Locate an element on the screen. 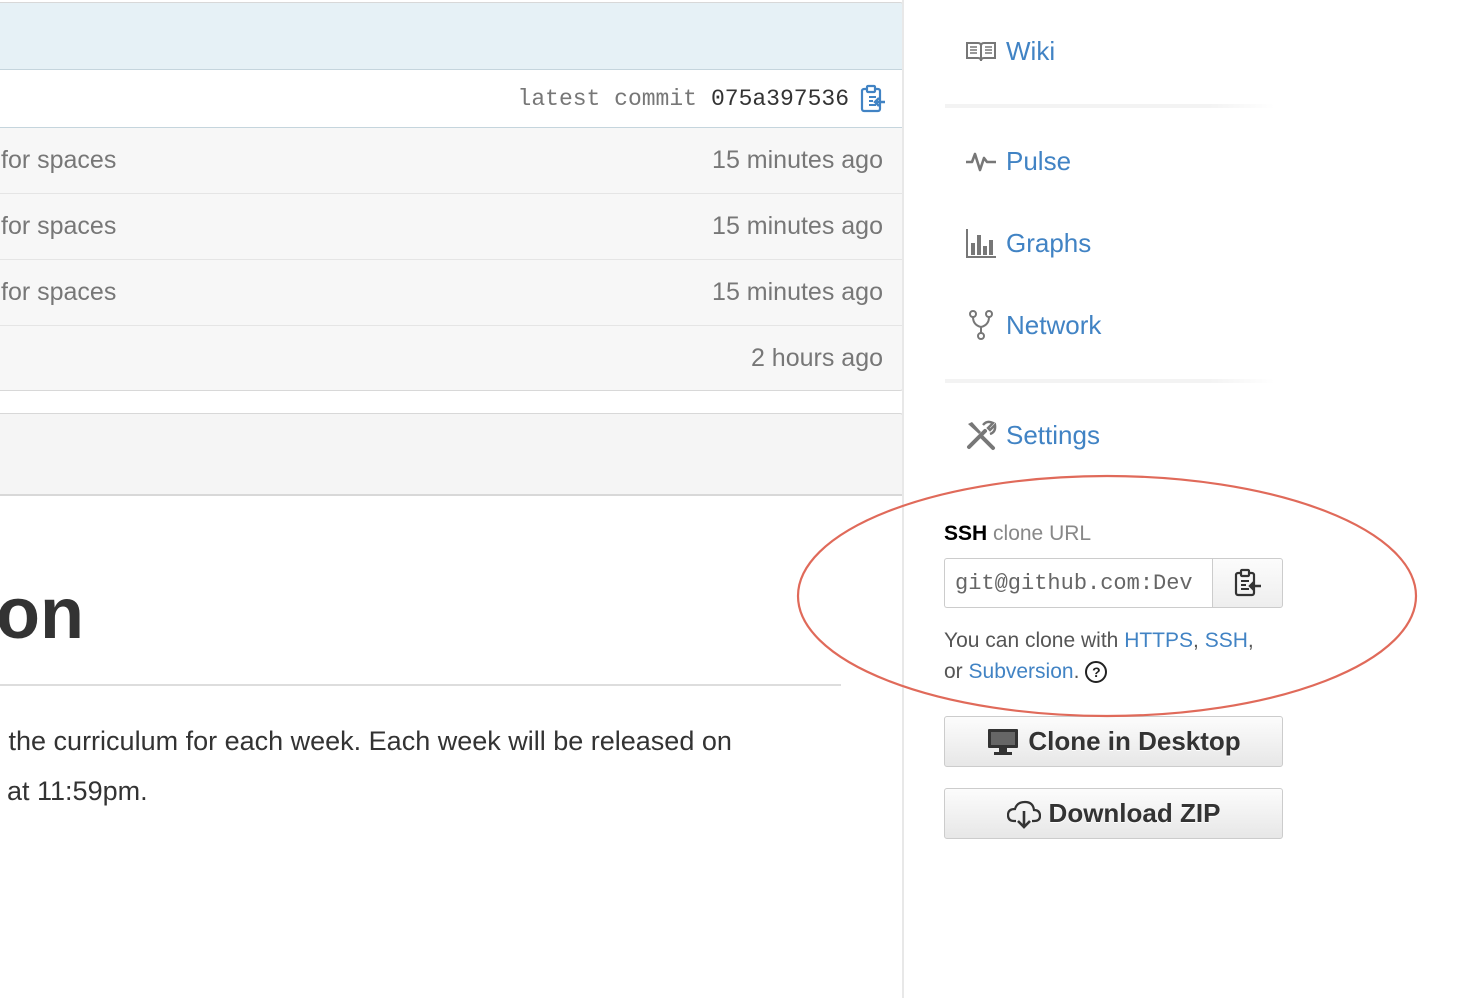  nav-item-network: Network is located at coordinates (1033, 325).